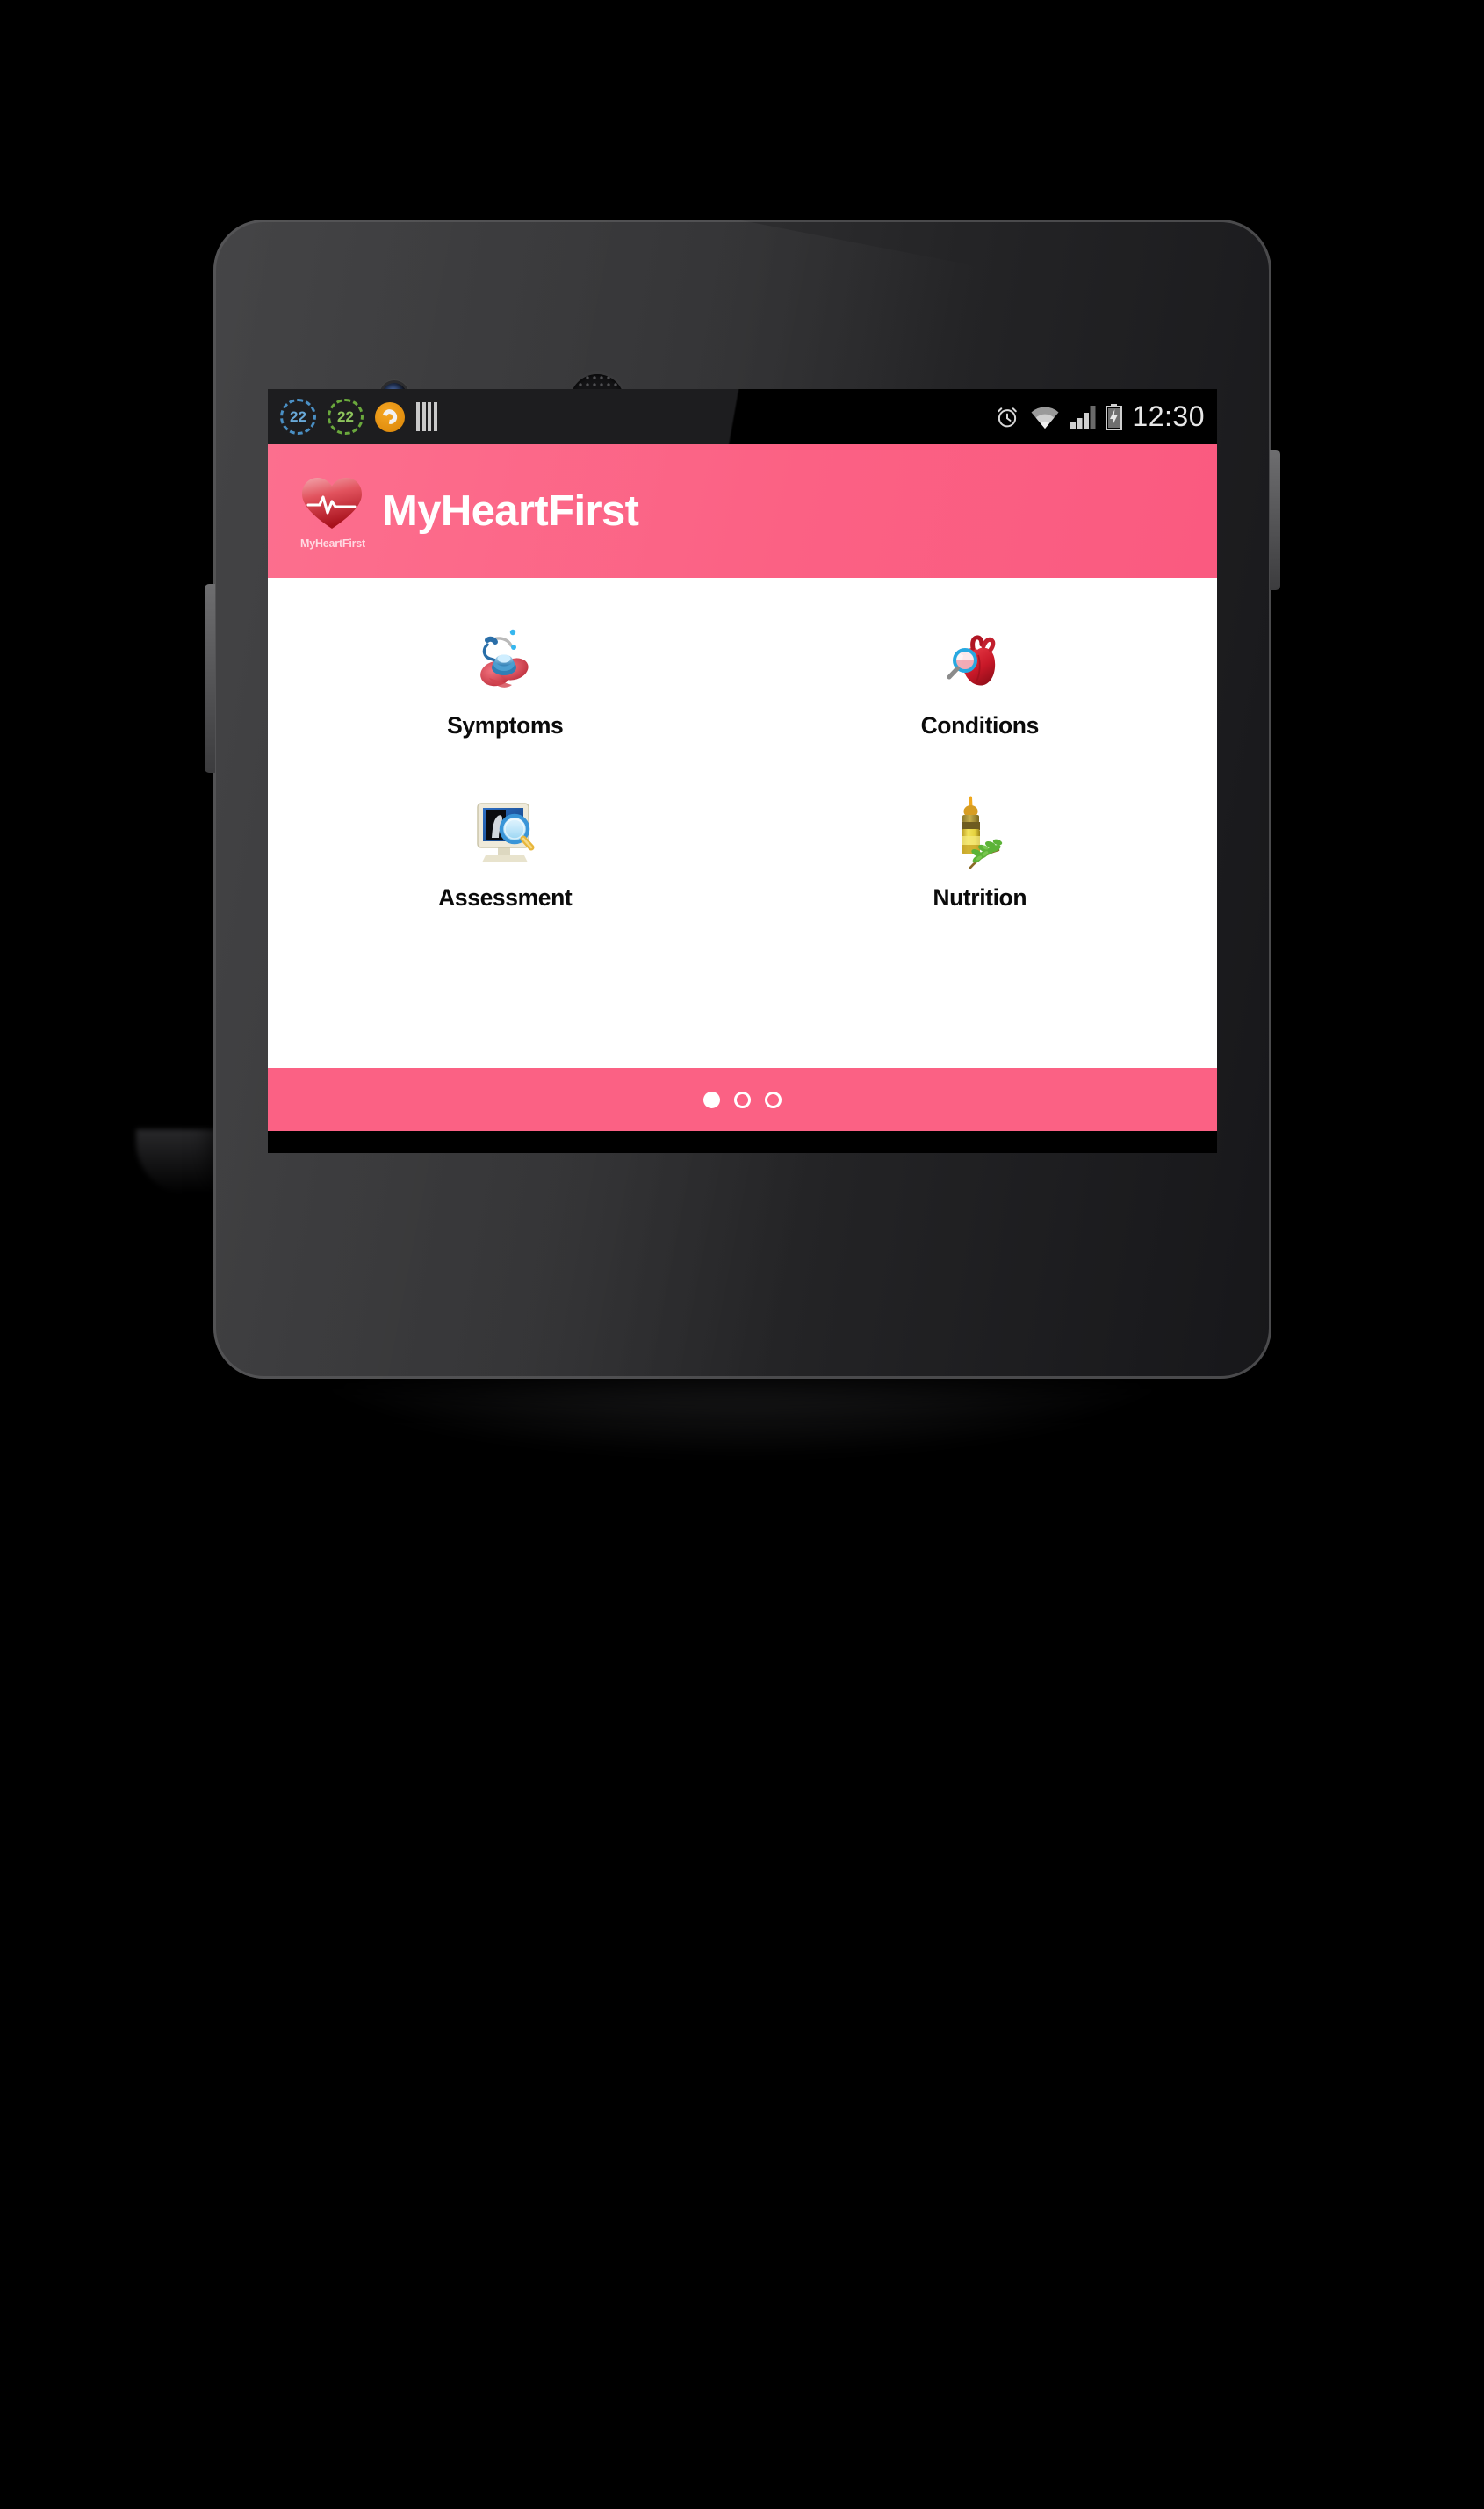 The height and width of the screenshot is (2509, 1484). Describe the element at coordinates (980, 832) in the screenshot. I see `supplement-bottle-leaf-icon` at that location.